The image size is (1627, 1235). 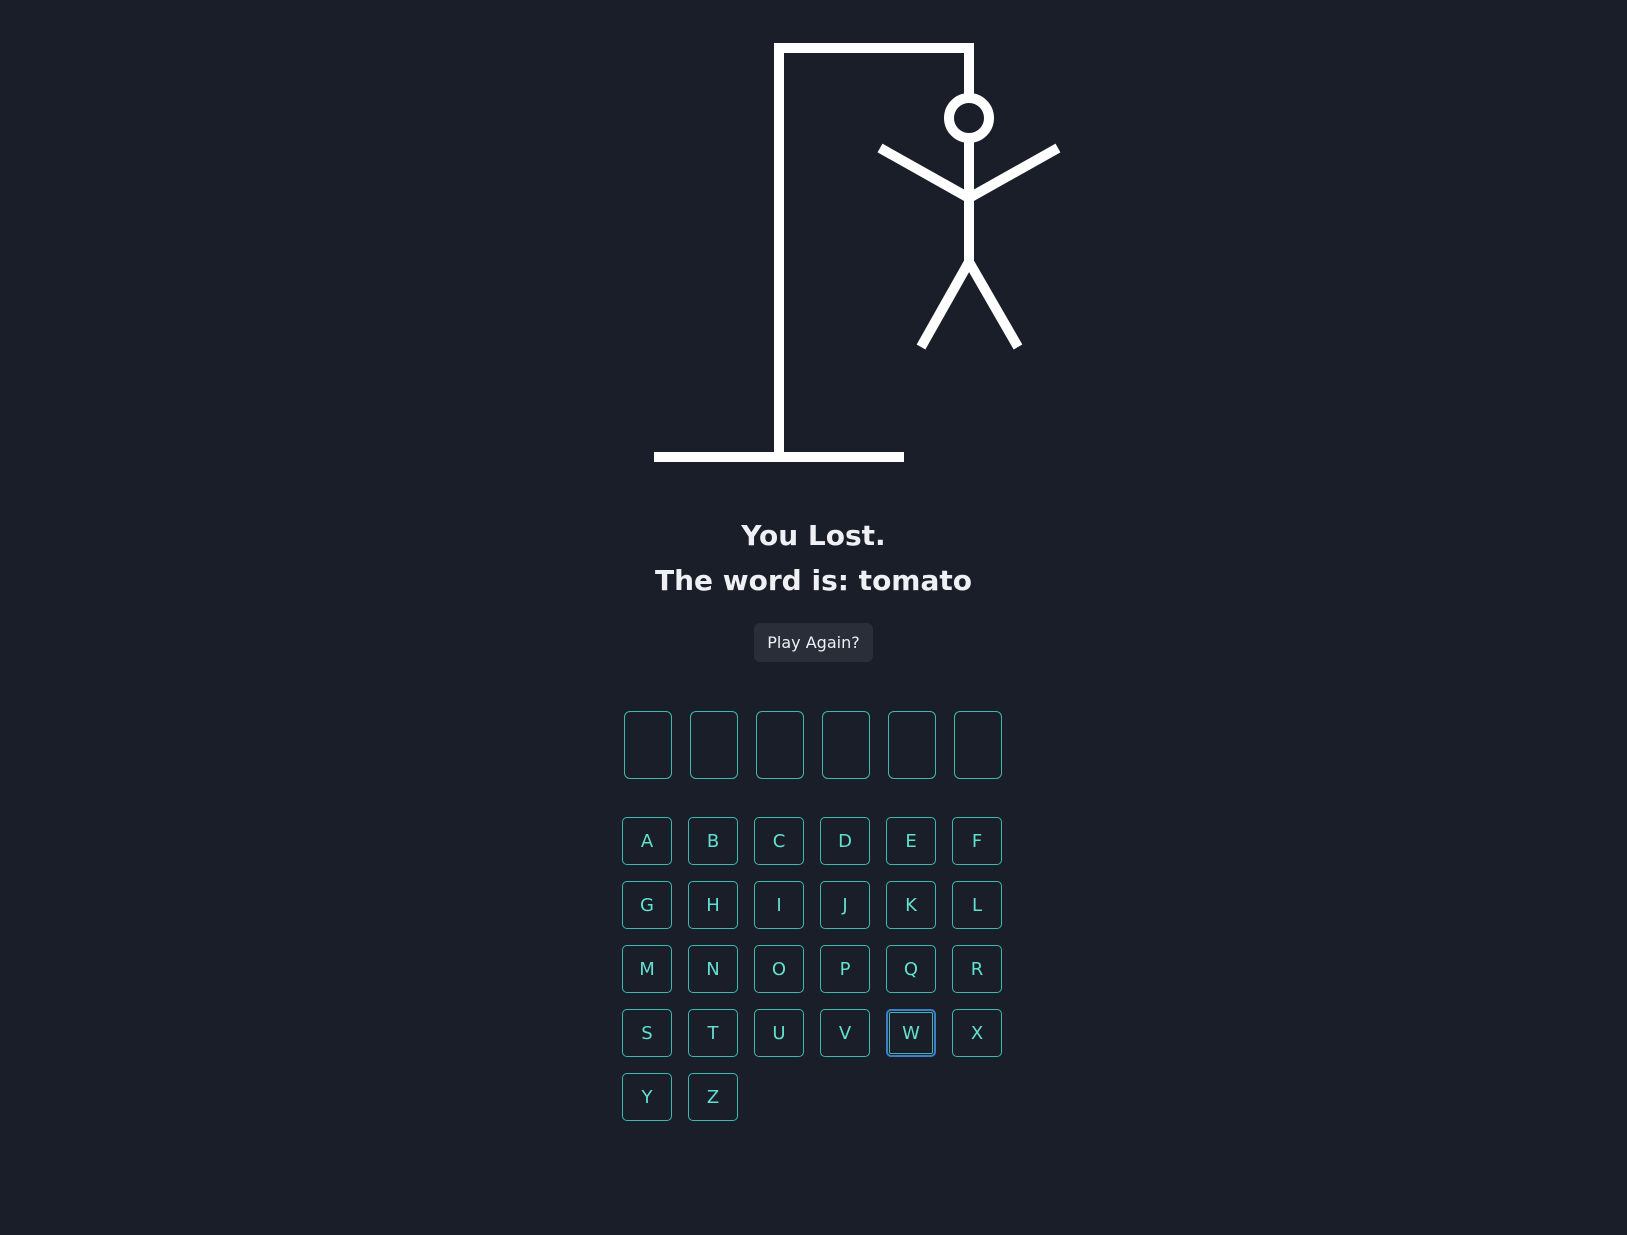 I want to click on figure-head, so click(x=969, y=118).